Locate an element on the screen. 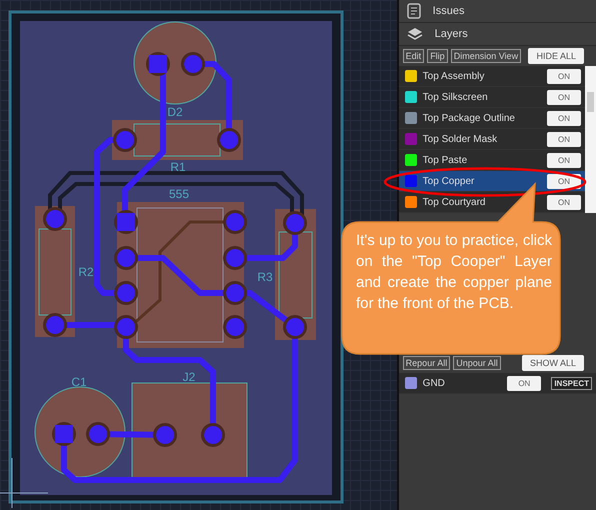  layer-row: Top Paste ON is located at coordinates (491, 160).